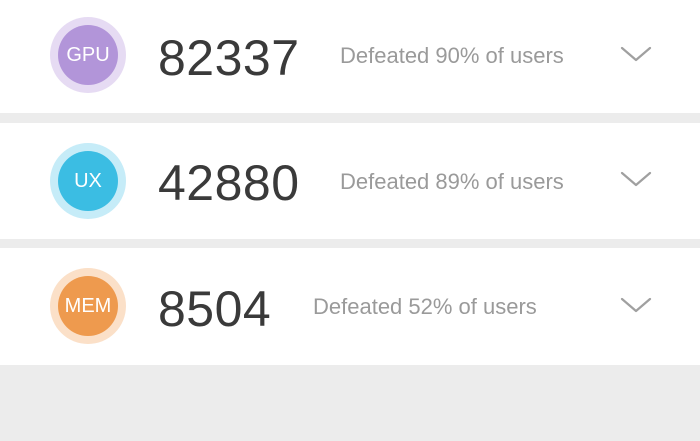 This screenshot has width=700, height=441. Describe the element at coordinates (215, 309) in the screenshot. I see `mem-score: 8504` at that location.